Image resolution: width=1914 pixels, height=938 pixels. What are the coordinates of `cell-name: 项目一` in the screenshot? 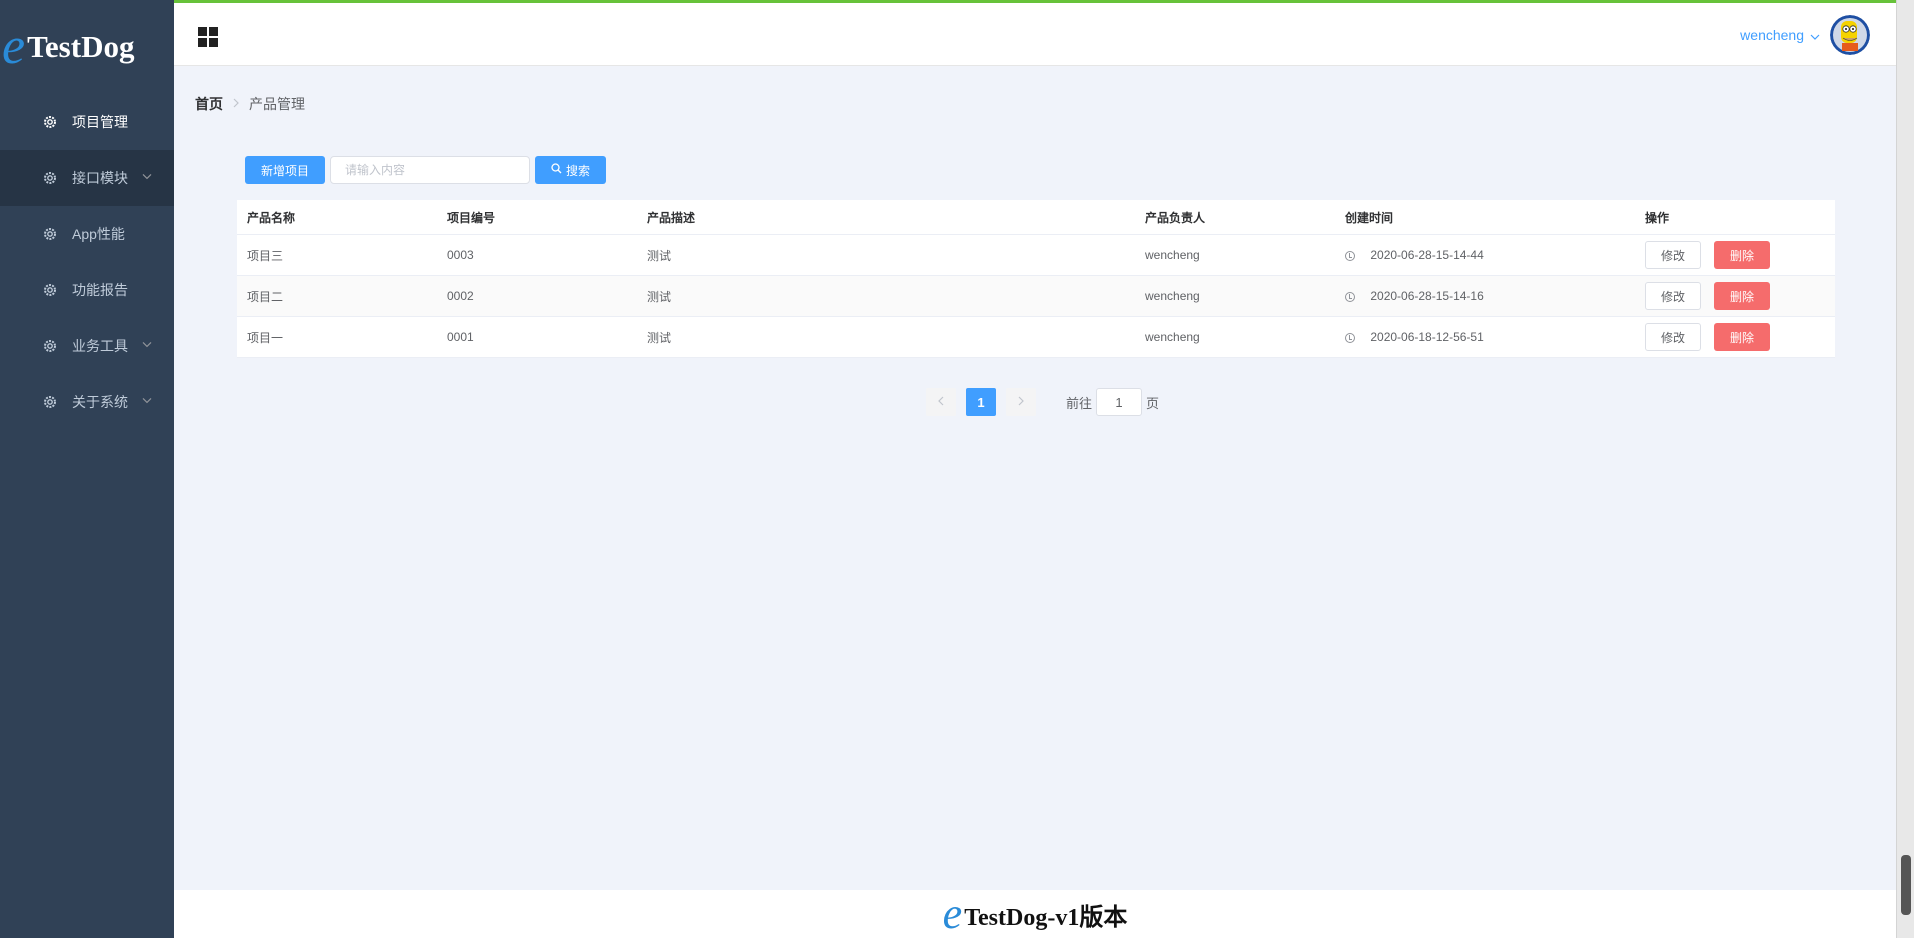 It's located at (265, 337).